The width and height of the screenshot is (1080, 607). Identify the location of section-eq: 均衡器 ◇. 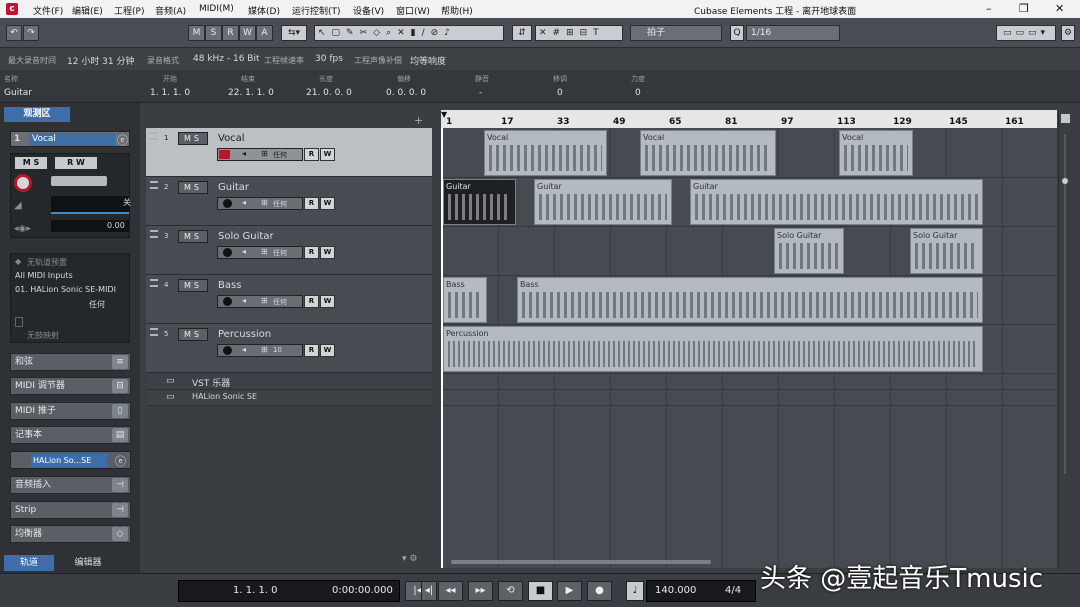
(70, 534).